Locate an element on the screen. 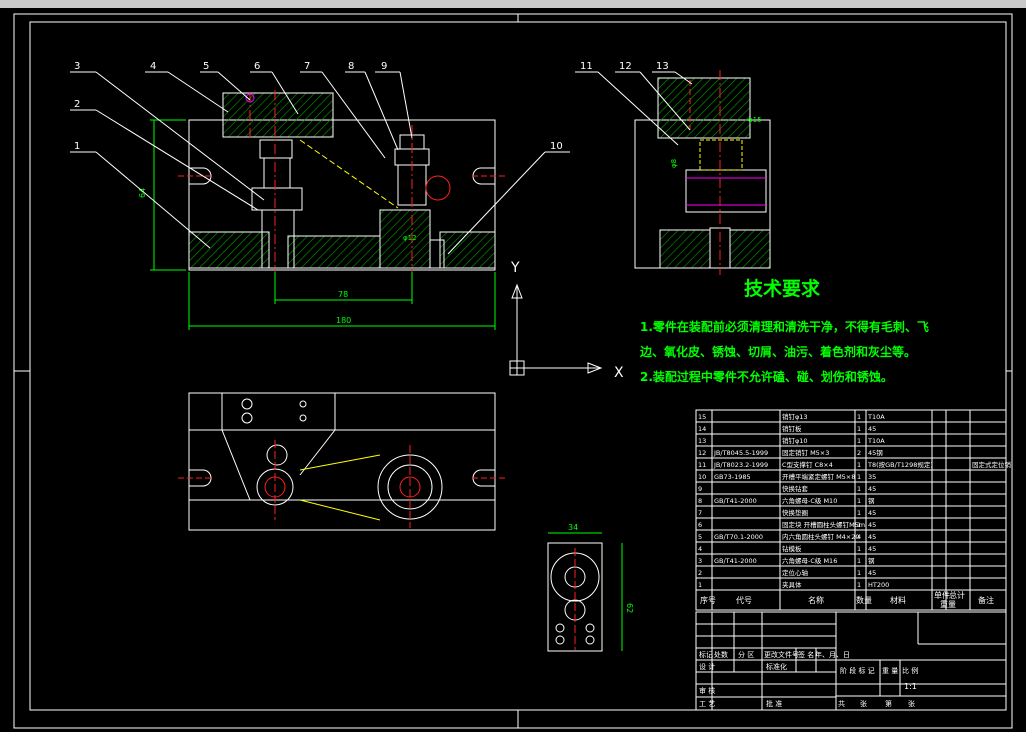  part-number-10: 10 is located at coordinates (556, 146).